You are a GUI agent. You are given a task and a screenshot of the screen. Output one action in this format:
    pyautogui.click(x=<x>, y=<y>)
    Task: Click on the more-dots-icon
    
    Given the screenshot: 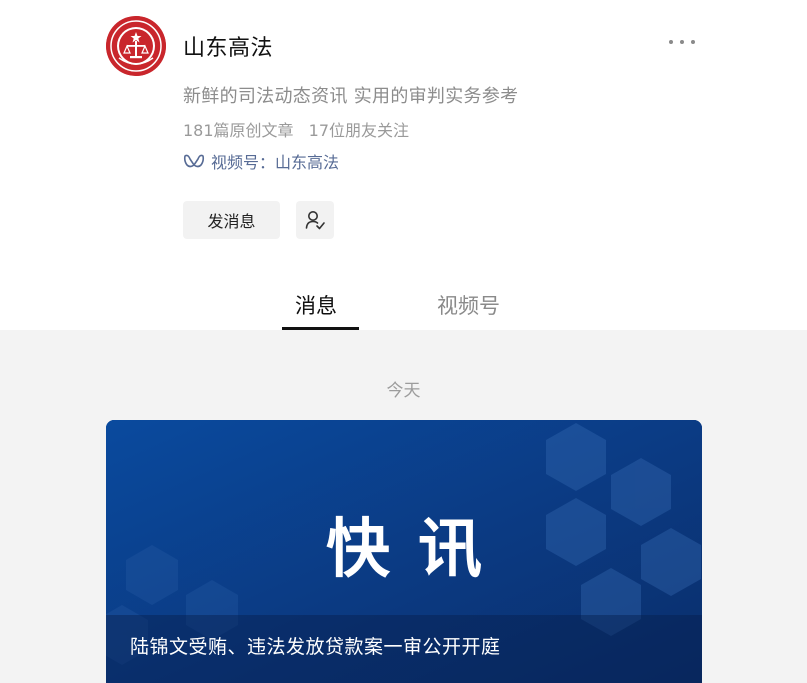 What is the action you would take?
    pyautogui.click(x=682, y=42)
    